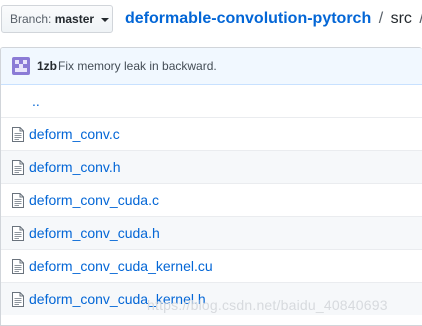 This screenshot has width=422, height=326. What do you see at coordinates (75, 167) in the screenshot?
I see `file-name-link: deform_conv.h` at bounding box center [75, 167].